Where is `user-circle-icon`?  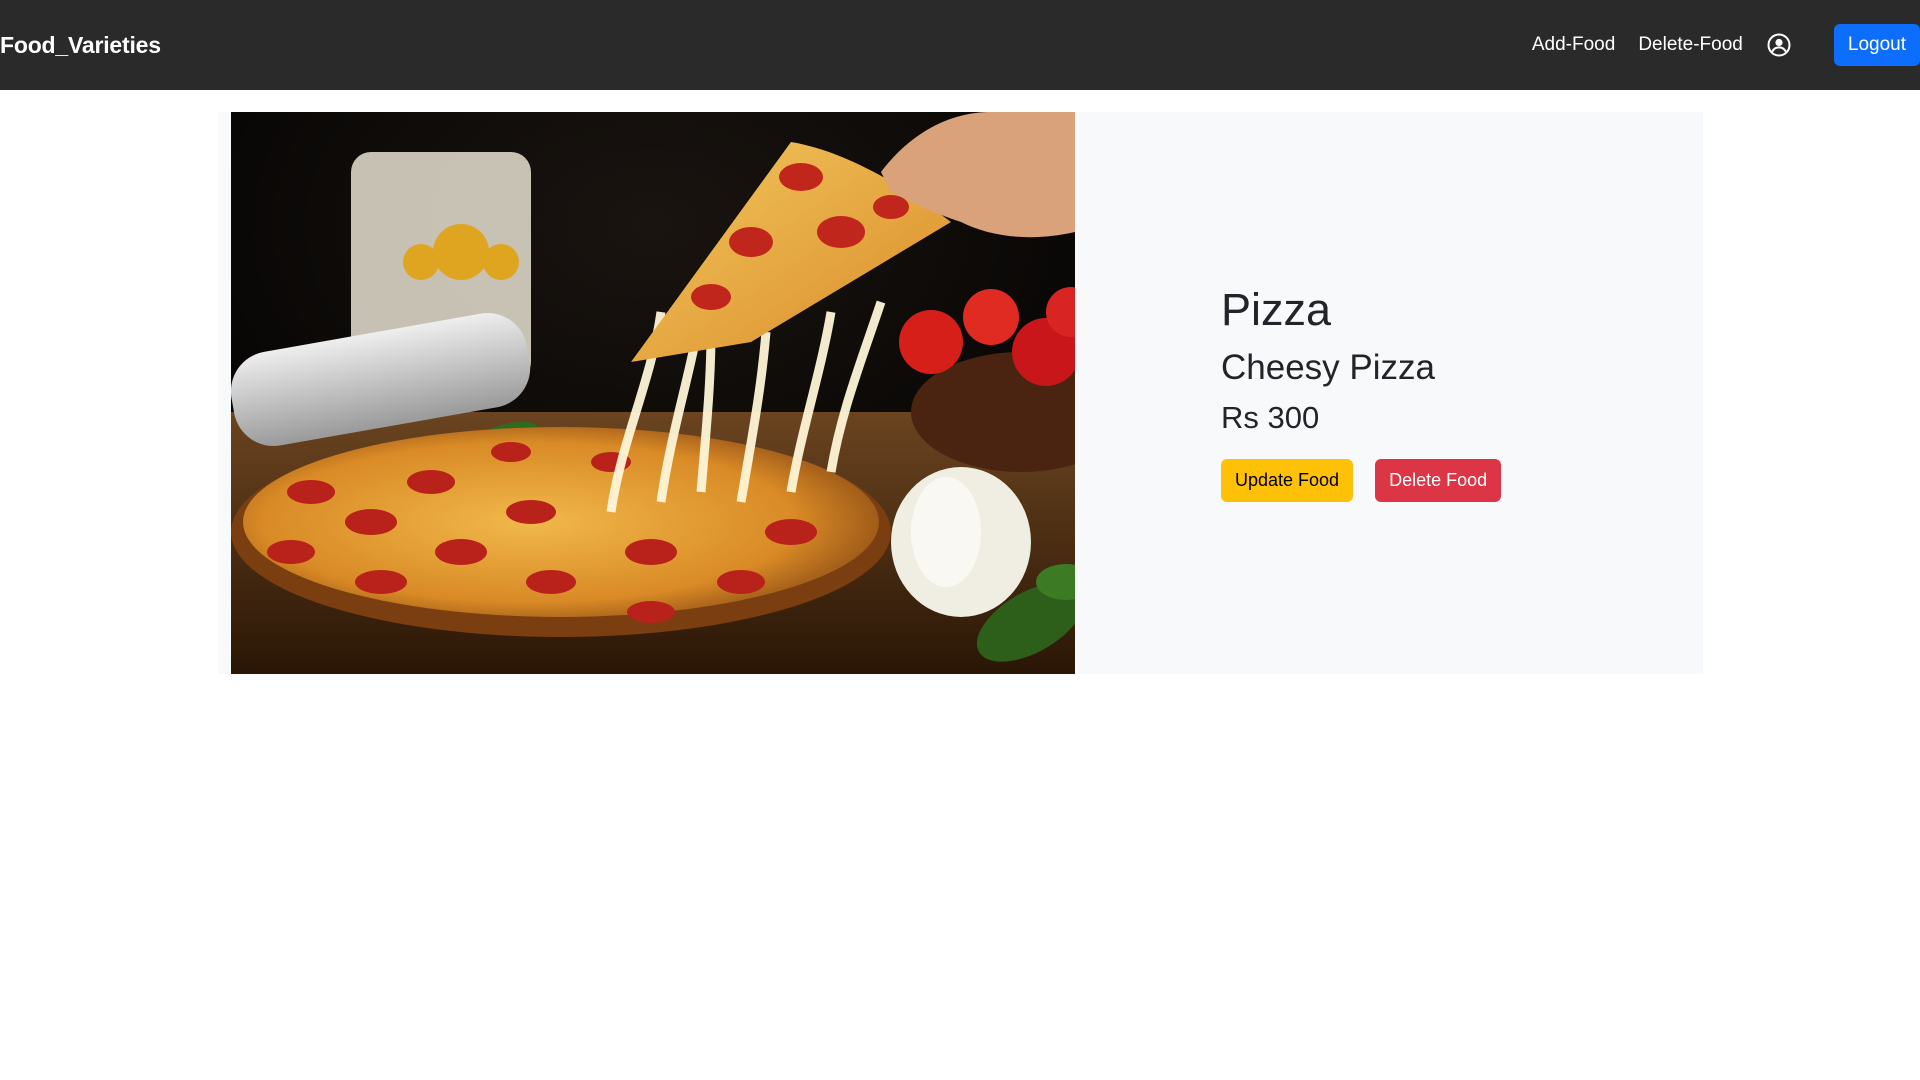 user-circle-icon is located at coordinates (1779, 45).